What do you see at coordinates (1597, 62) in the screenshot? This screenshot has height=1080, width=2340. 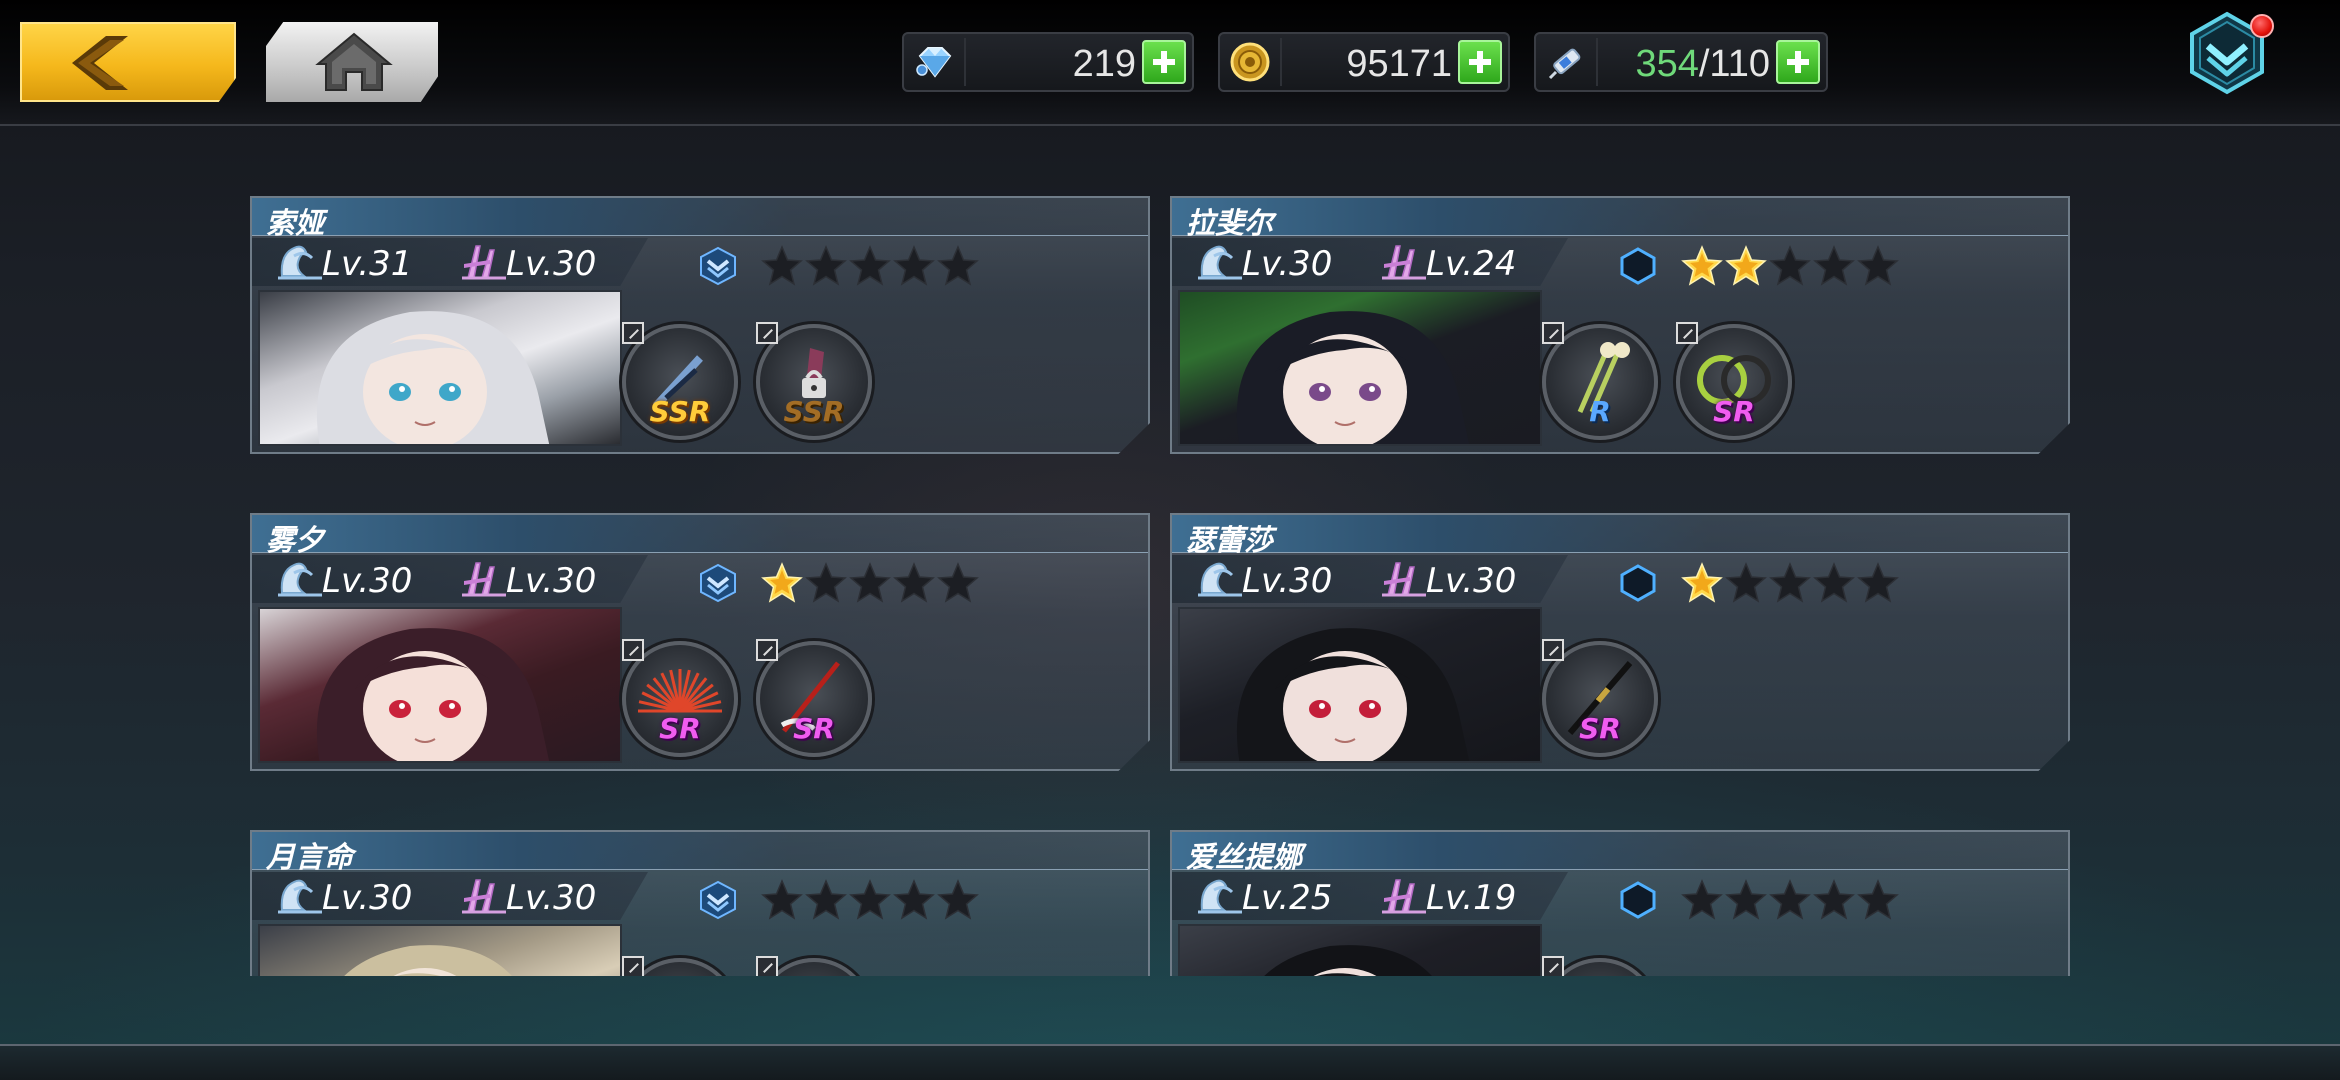 I see `separator` at bounding box center [1597, 62].